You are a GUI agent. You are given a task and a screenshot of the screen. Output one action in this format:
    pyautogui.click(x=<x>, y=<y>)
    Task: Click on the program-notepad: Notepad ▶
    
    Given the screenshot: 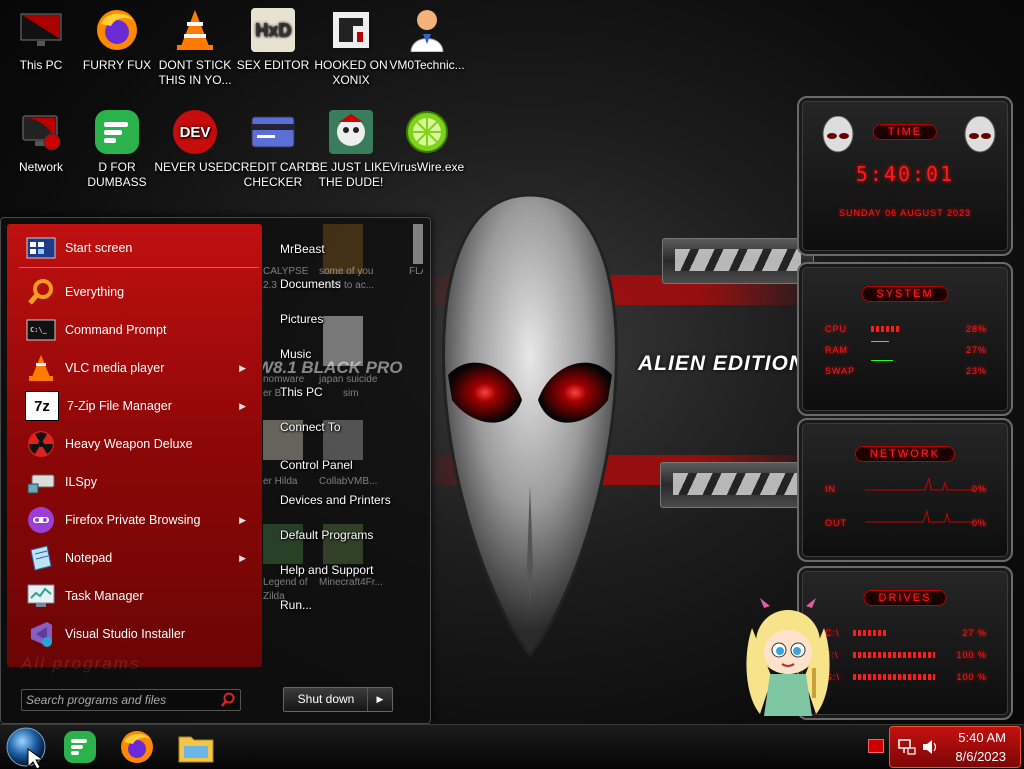 What is the action you would take?
    pyautogui.click(x=134, y=558)
    